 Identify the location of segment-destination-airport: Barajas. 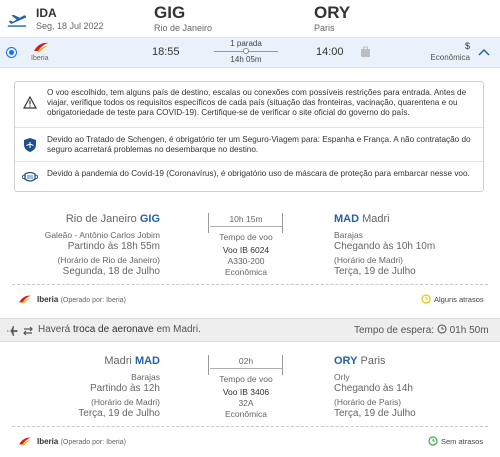
(348, 235).